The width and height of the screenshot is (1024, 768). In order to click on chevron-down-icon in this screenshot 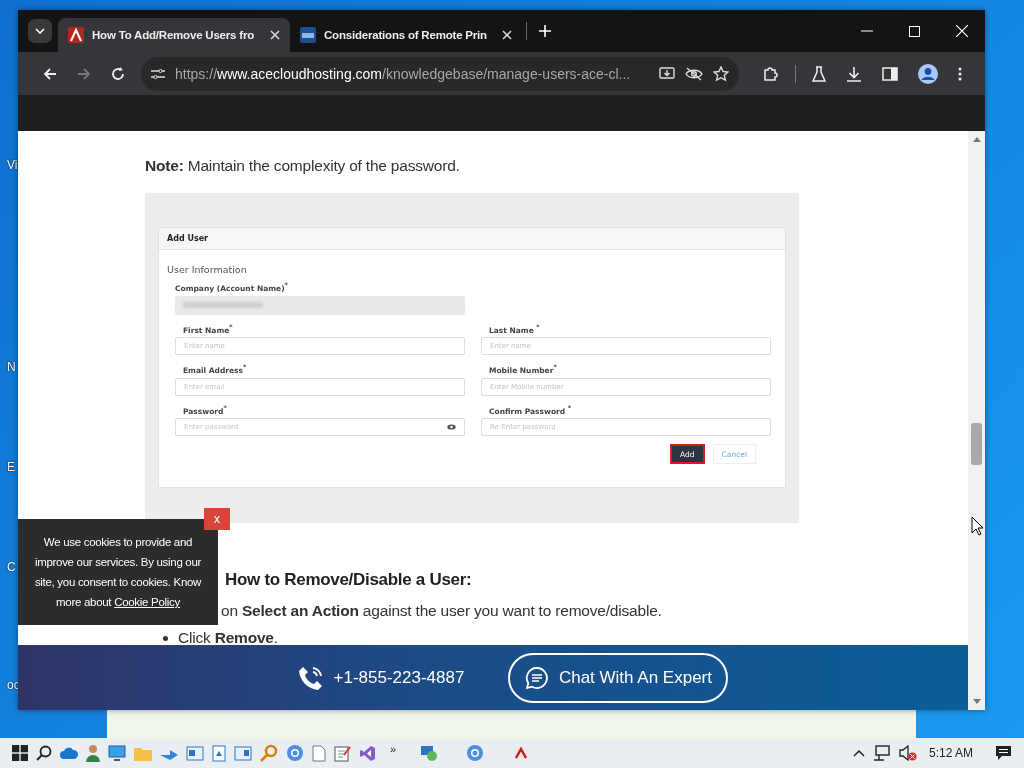, I will do `click(40, 31)`.